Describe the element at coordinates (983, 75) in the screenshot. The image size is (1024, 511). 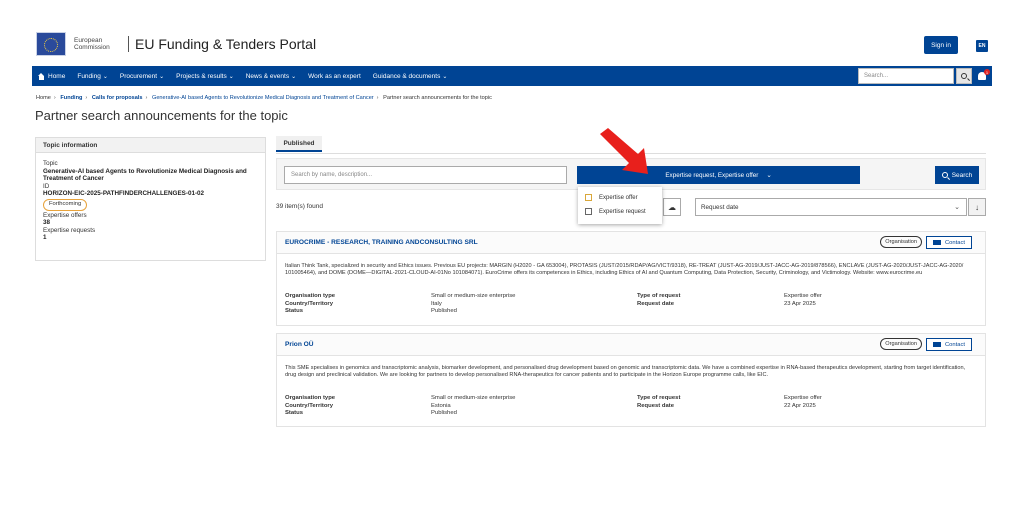
I see `notifications-button: 1` at that location.